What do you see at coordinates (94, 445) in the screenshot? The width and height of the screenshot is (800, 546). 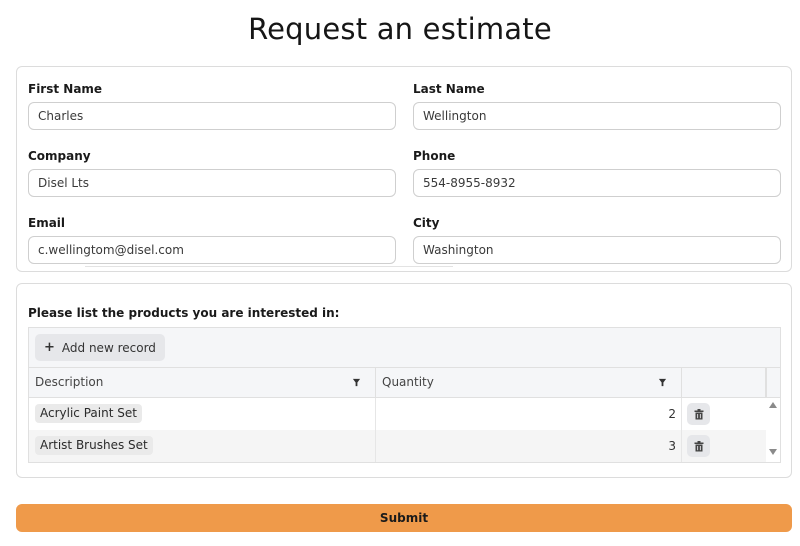 I see `description-chip: Artist Brushes Set` at bounding box center [94, 445].